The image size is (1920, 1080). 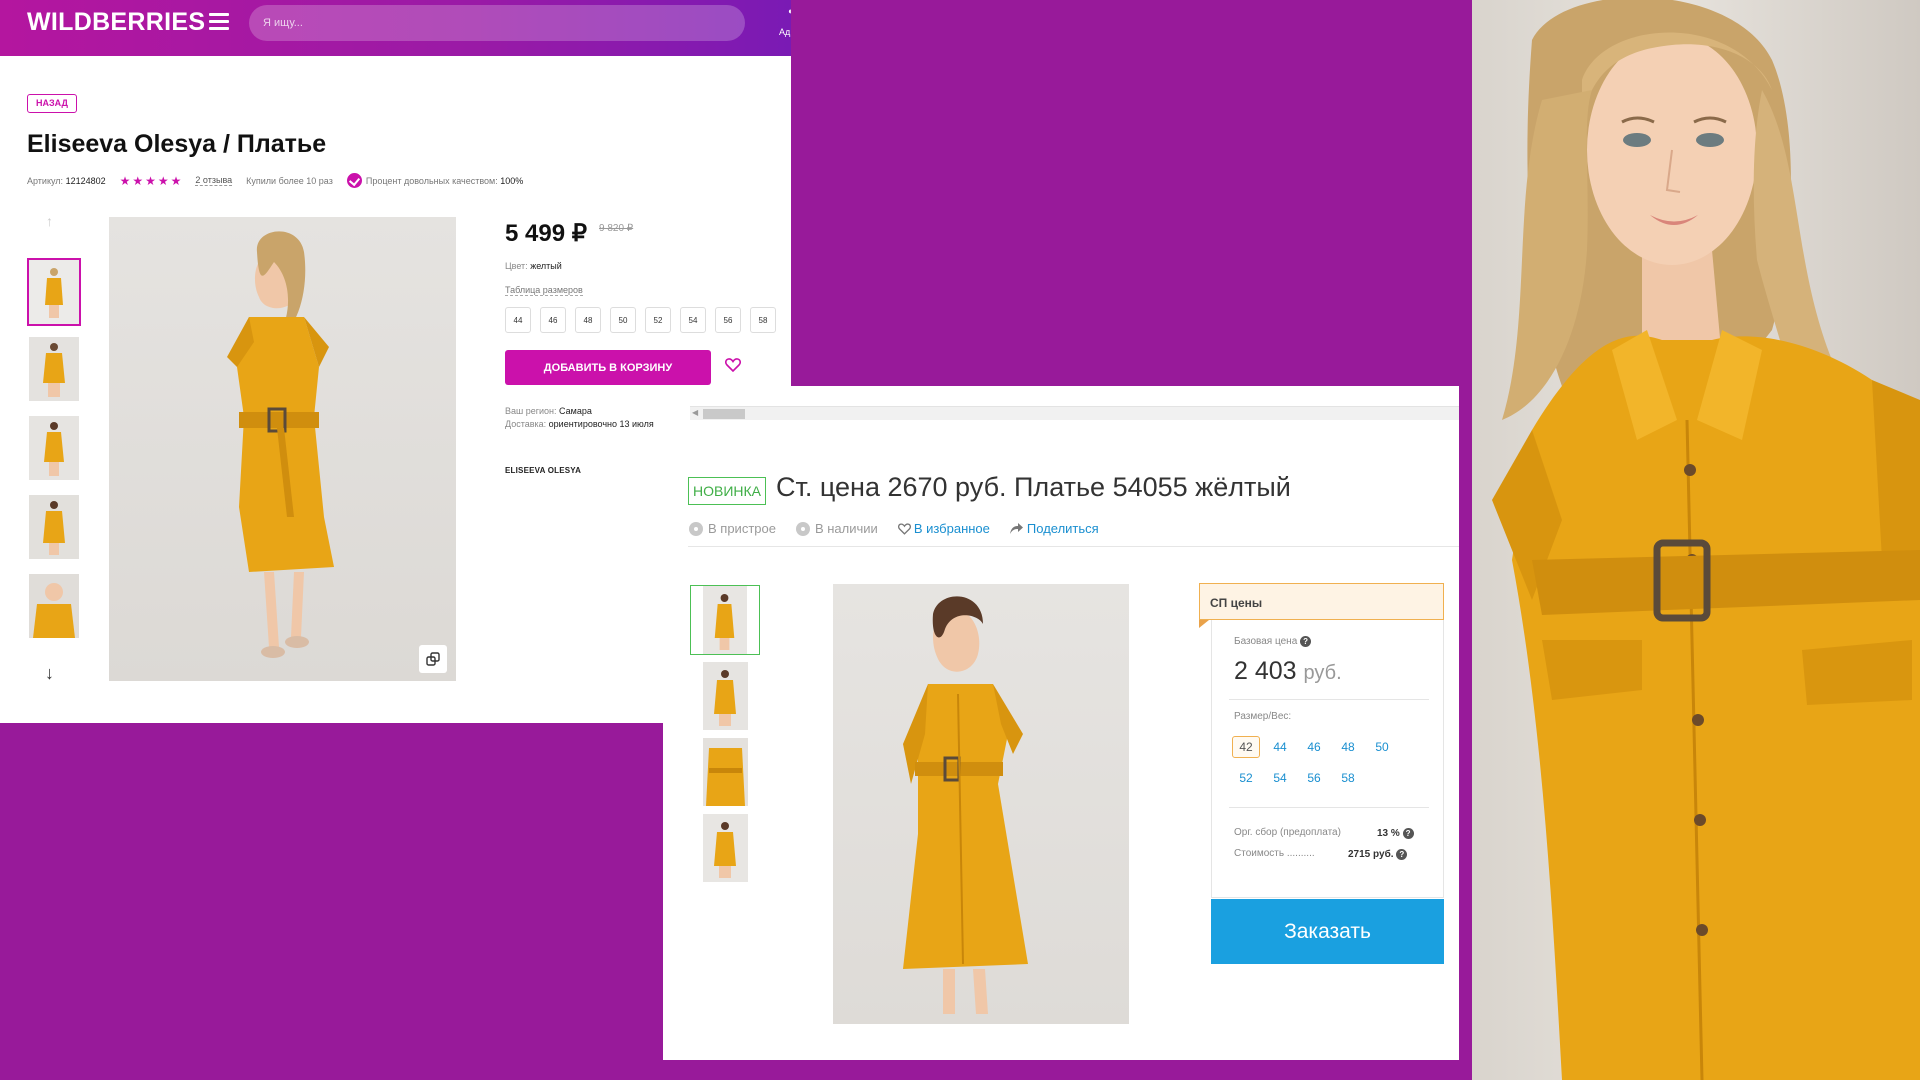 What do you see at coordinates (512, 180) in the screenshot?
I see `quality-value: 100%` at bounding box center [512, 180].